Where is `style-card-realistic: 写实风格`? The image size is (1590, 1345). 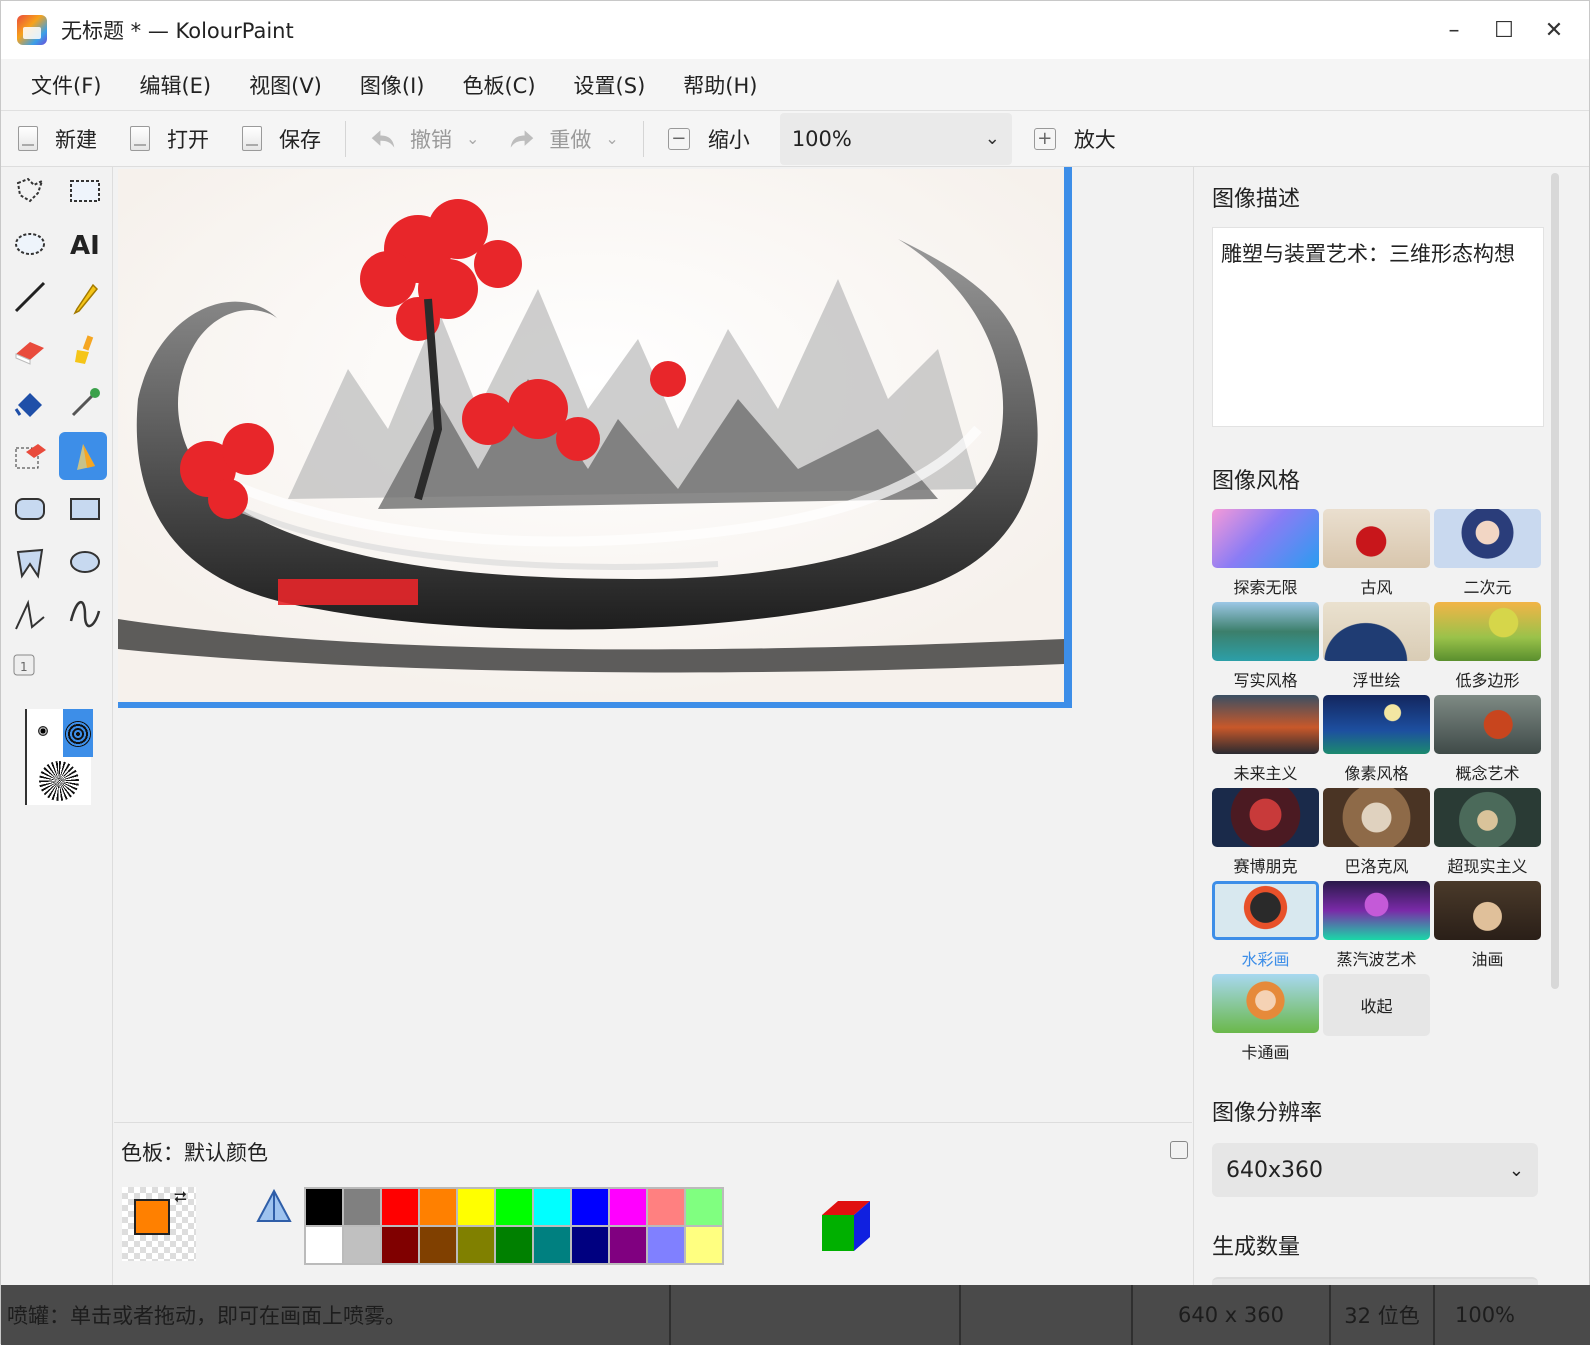
style-card-realistic: 写实风格 is located at coordinates (1265, 646).